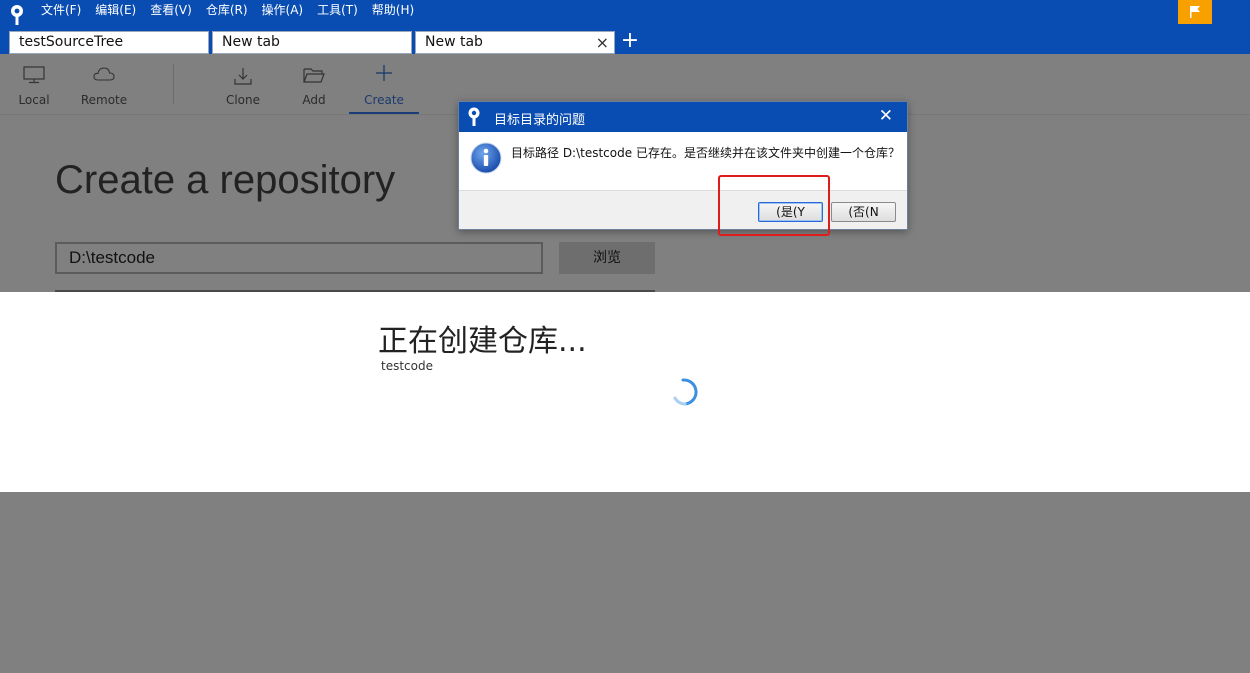 The height and width of the screenshot is (673, 1250). I want to click on tab-label: testSourceTree, so click(71, 42).